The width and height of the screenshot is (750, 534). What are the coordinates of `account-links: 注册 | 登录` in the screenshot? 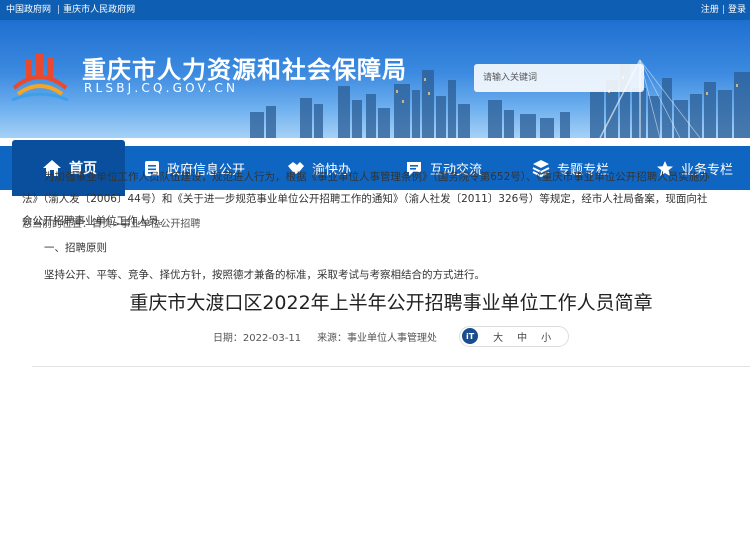 It's located at (723, 10).